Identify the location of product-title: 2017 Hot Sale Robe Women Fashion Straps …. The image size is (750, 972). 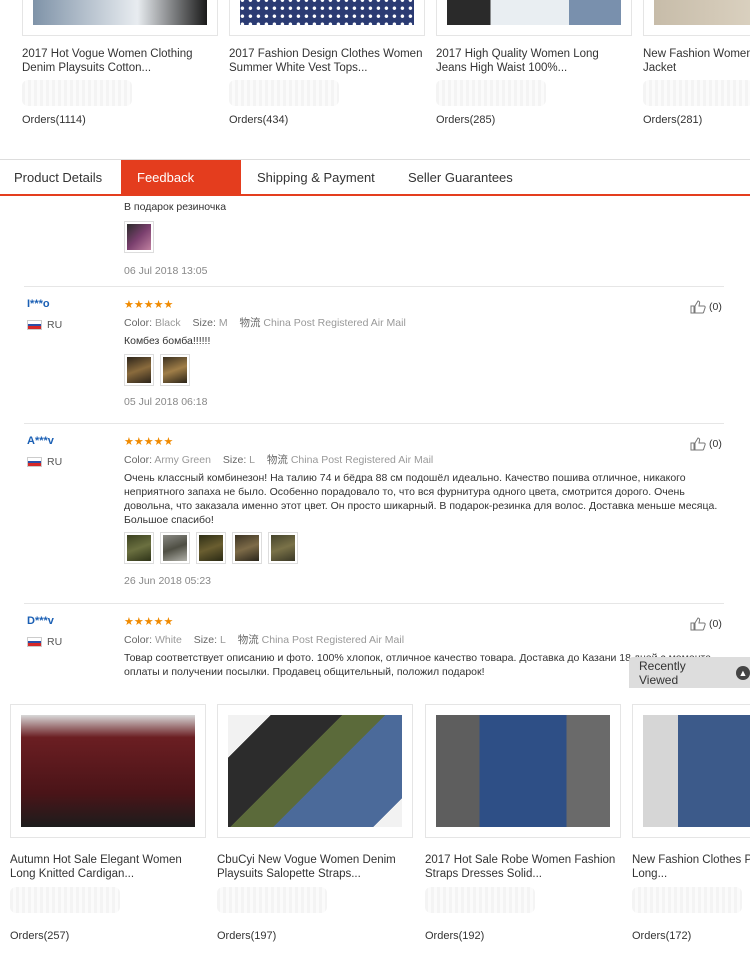
(523, 867).